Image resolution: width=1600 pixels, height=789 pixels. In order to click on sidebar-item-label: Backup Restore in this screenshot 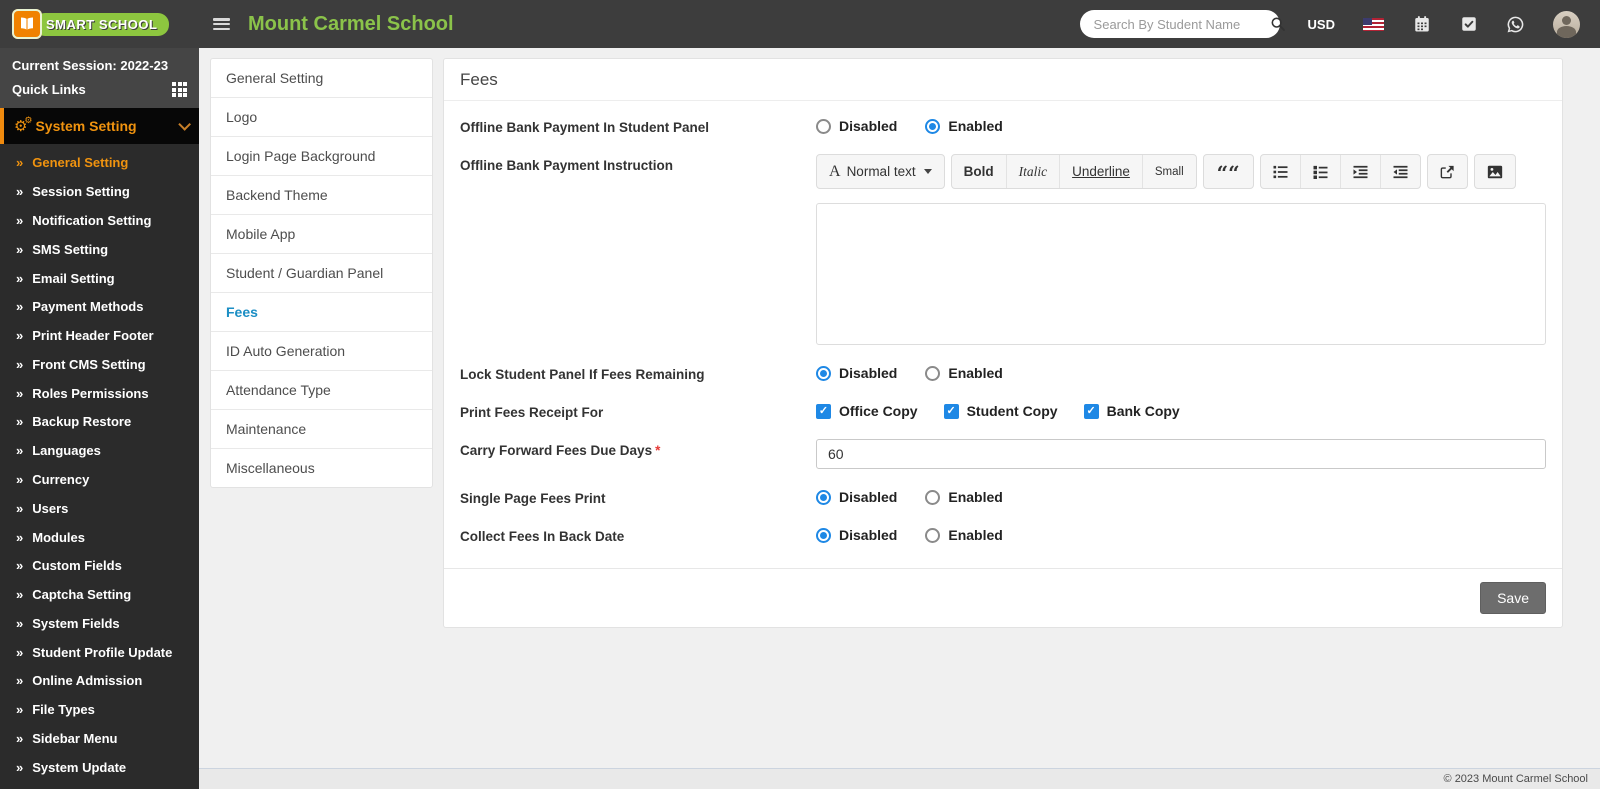, I will do `click(82, 422)`.